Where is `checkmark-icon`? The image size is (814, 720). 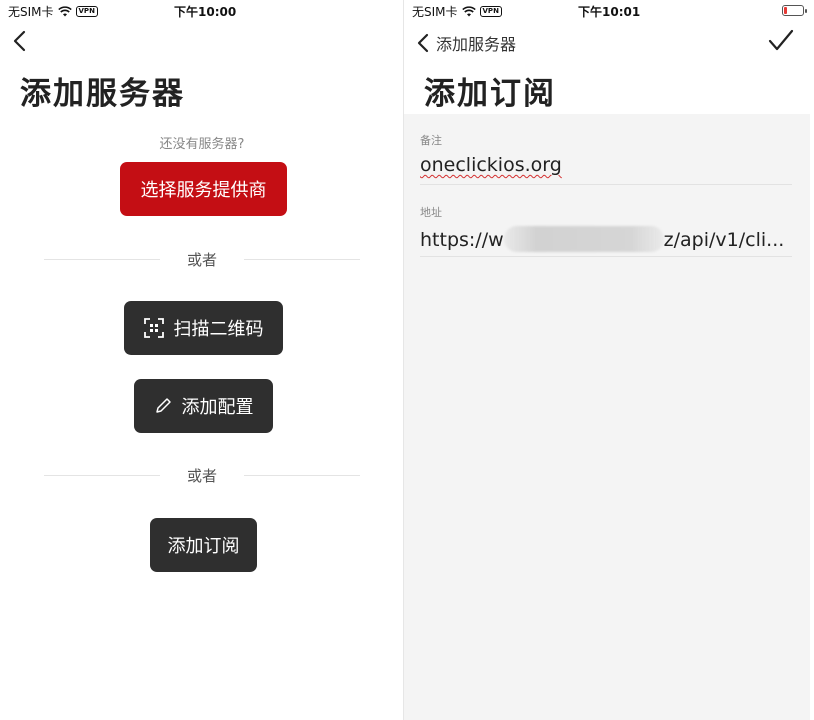
checkmark-icon is located at coordinates (781, 41).